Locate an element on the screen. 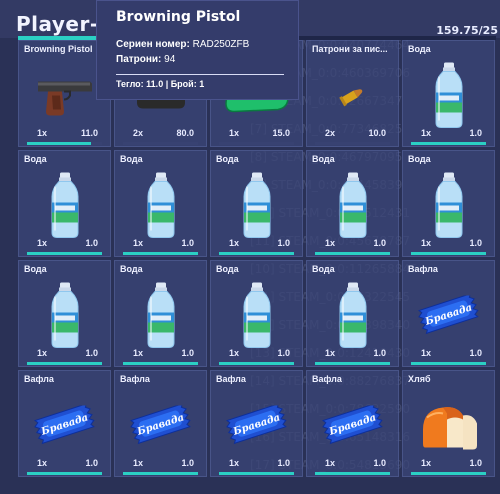  inventory-slot: Хляб 1x 1.0 is located at coordinates (448, 423).